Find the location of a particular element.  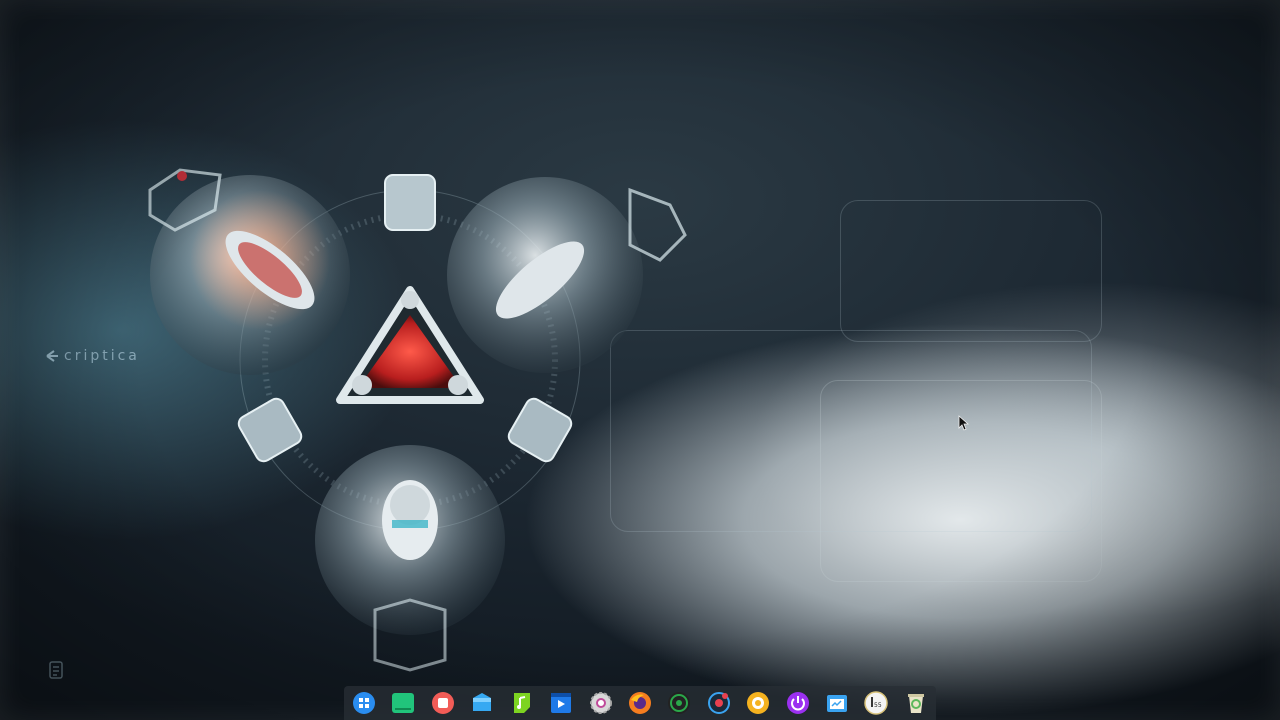

firefox-icon is located at coordinates (639, 703).